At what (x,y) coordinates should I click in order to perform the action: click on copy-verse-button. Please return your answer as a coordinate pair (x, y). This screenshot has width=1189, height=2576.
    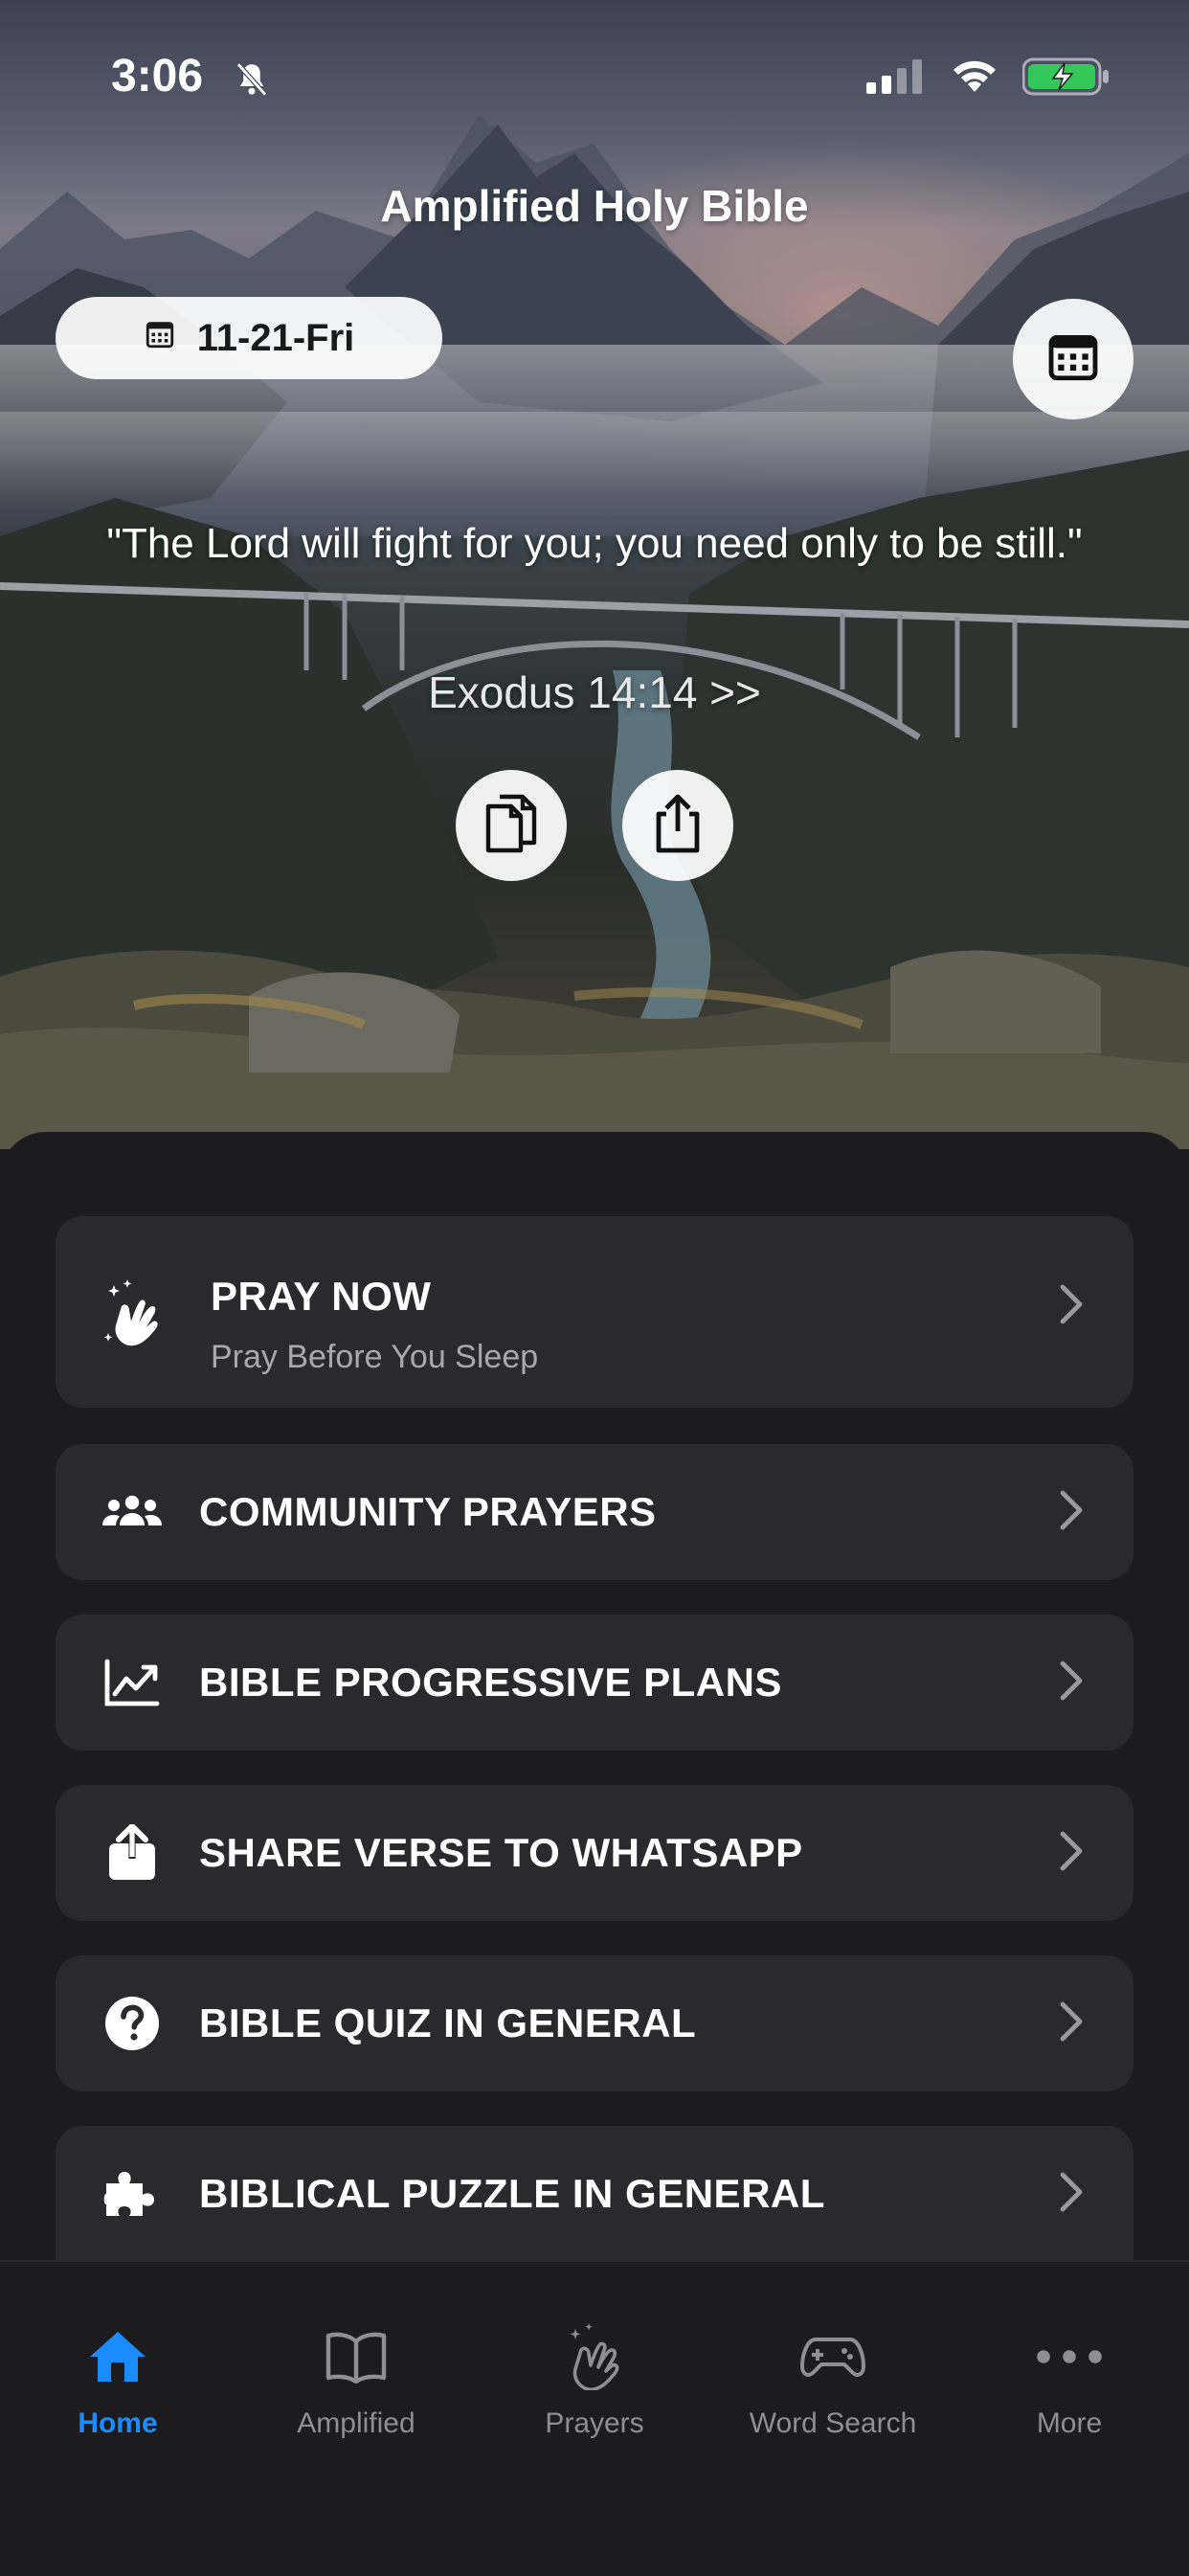
    Looking at the image, I should click on (511, 825).